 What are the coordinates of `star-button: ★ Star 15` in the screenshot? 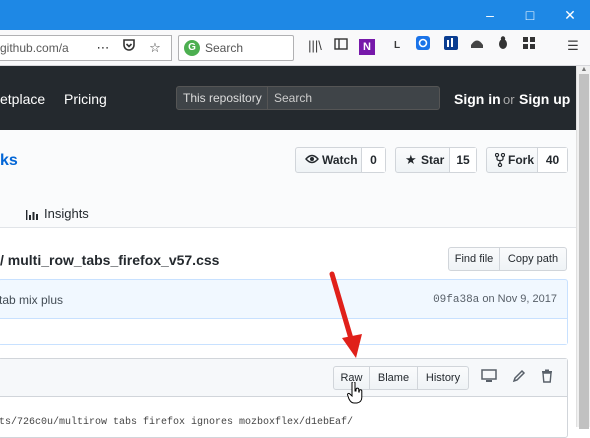 It's located at (436, 160).